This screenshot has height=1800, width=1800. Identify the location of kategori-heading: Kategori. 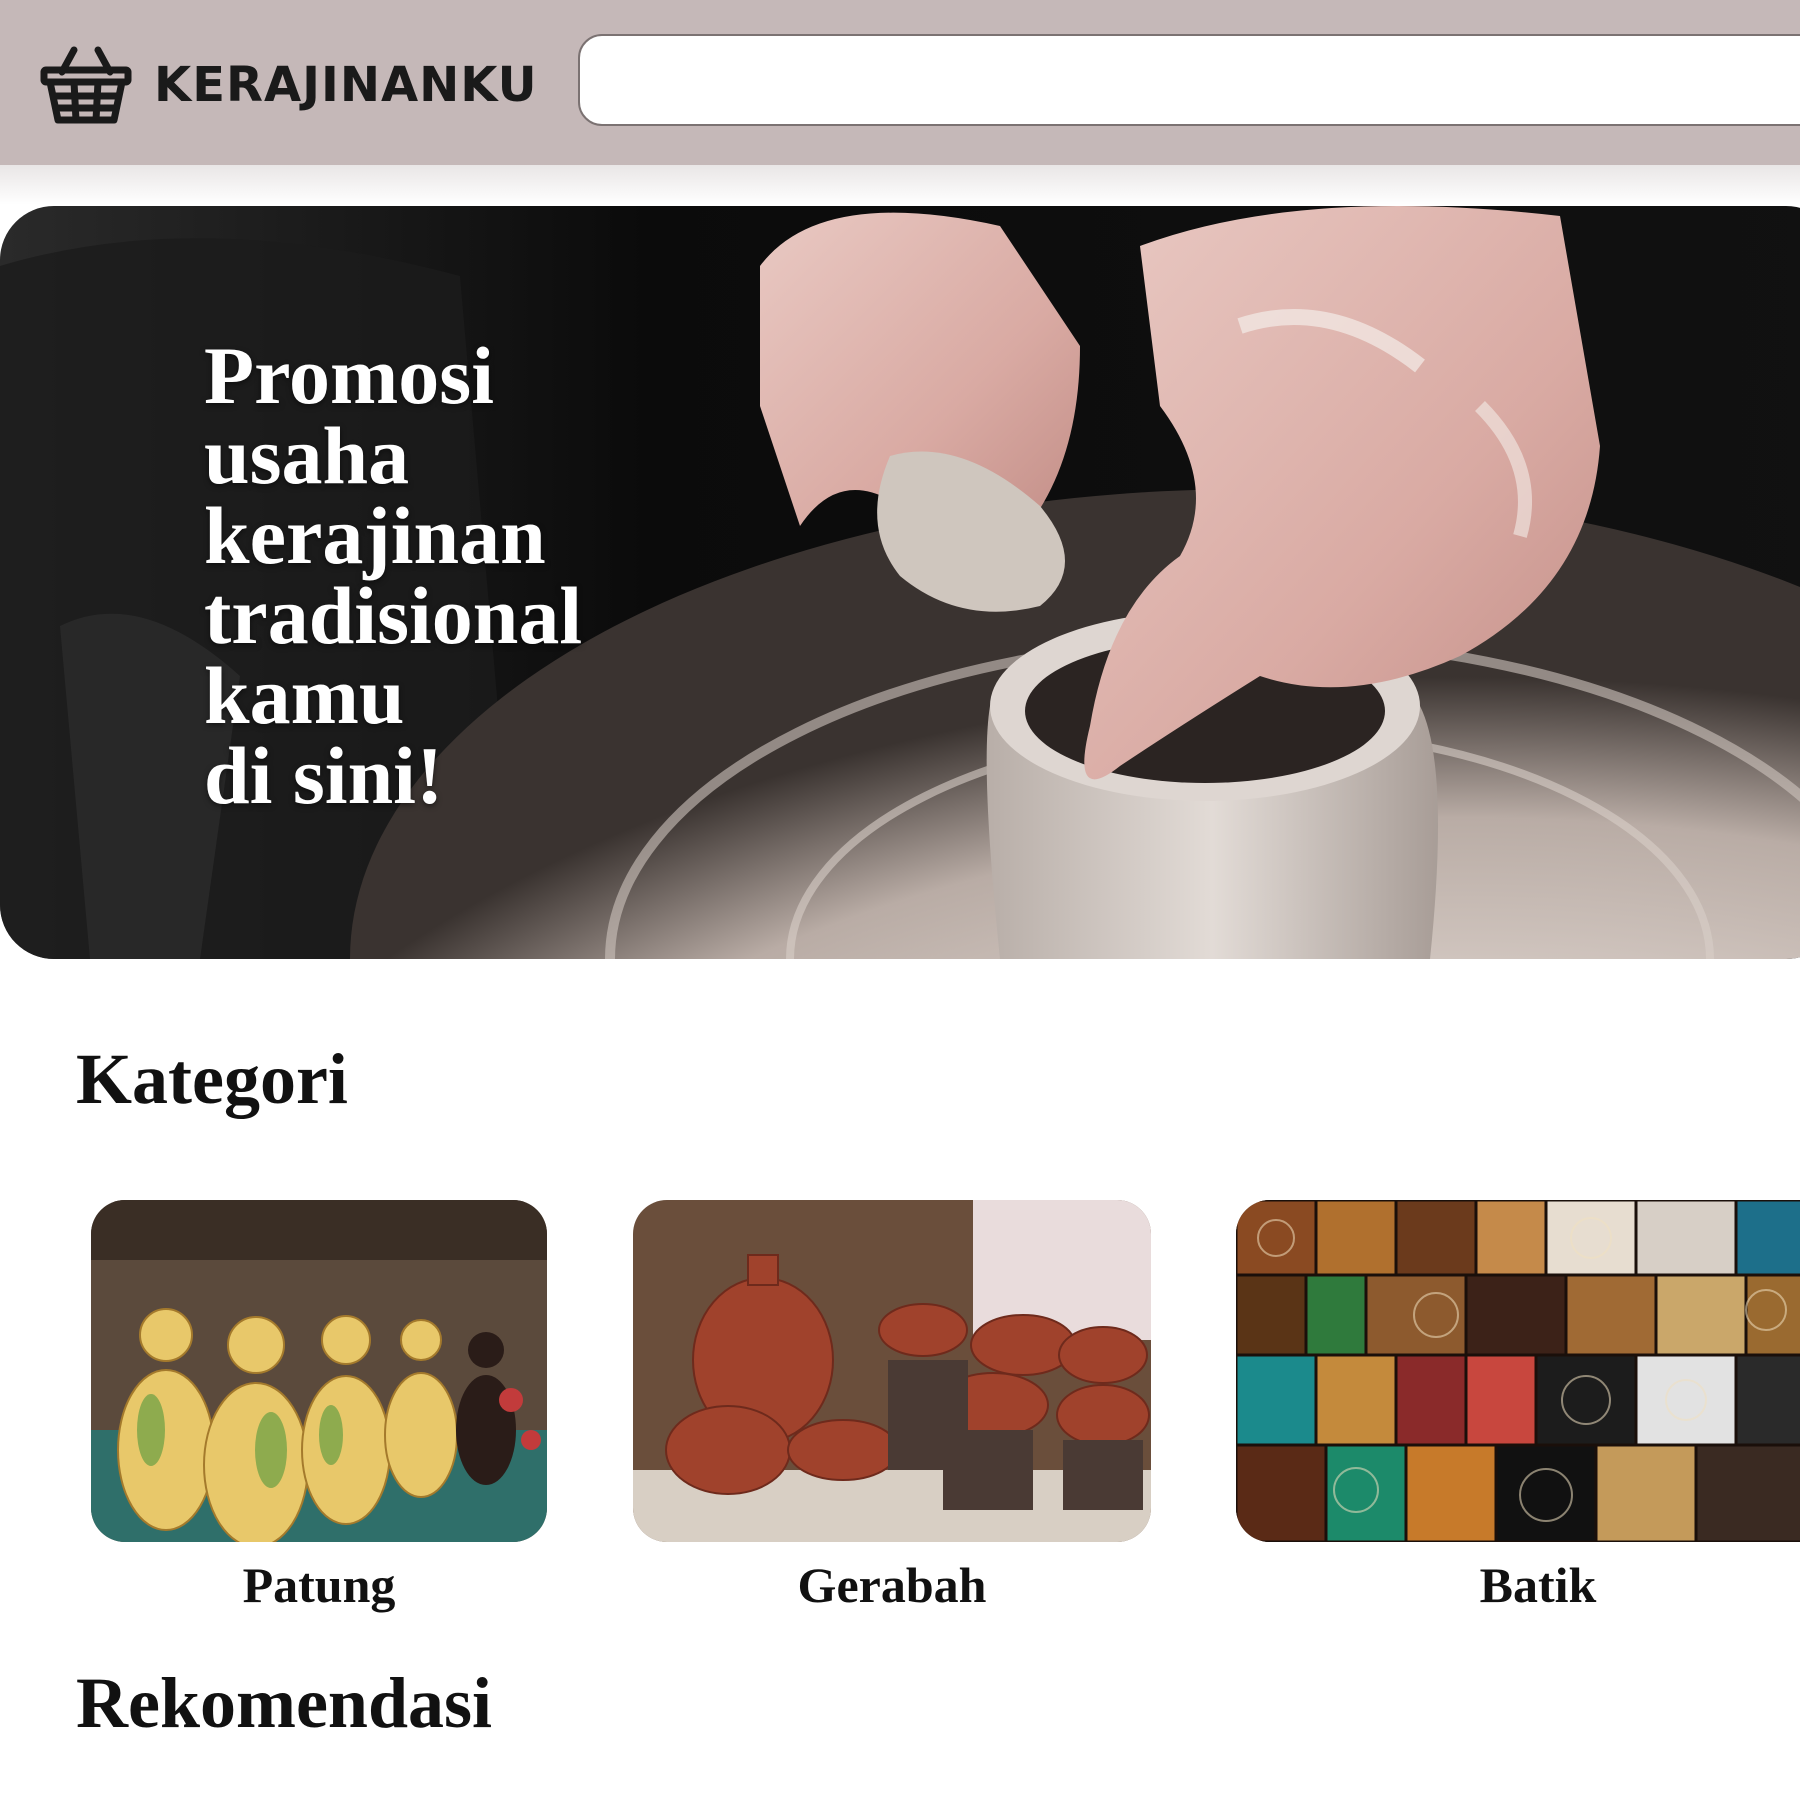
(212, 1079).